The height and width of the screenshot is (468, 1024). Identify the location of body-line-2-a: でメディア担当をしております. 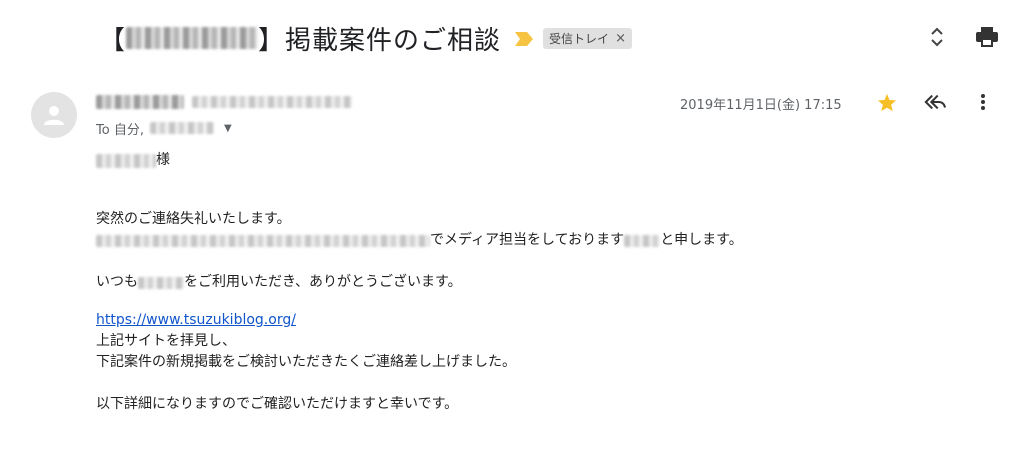
(527, 240).